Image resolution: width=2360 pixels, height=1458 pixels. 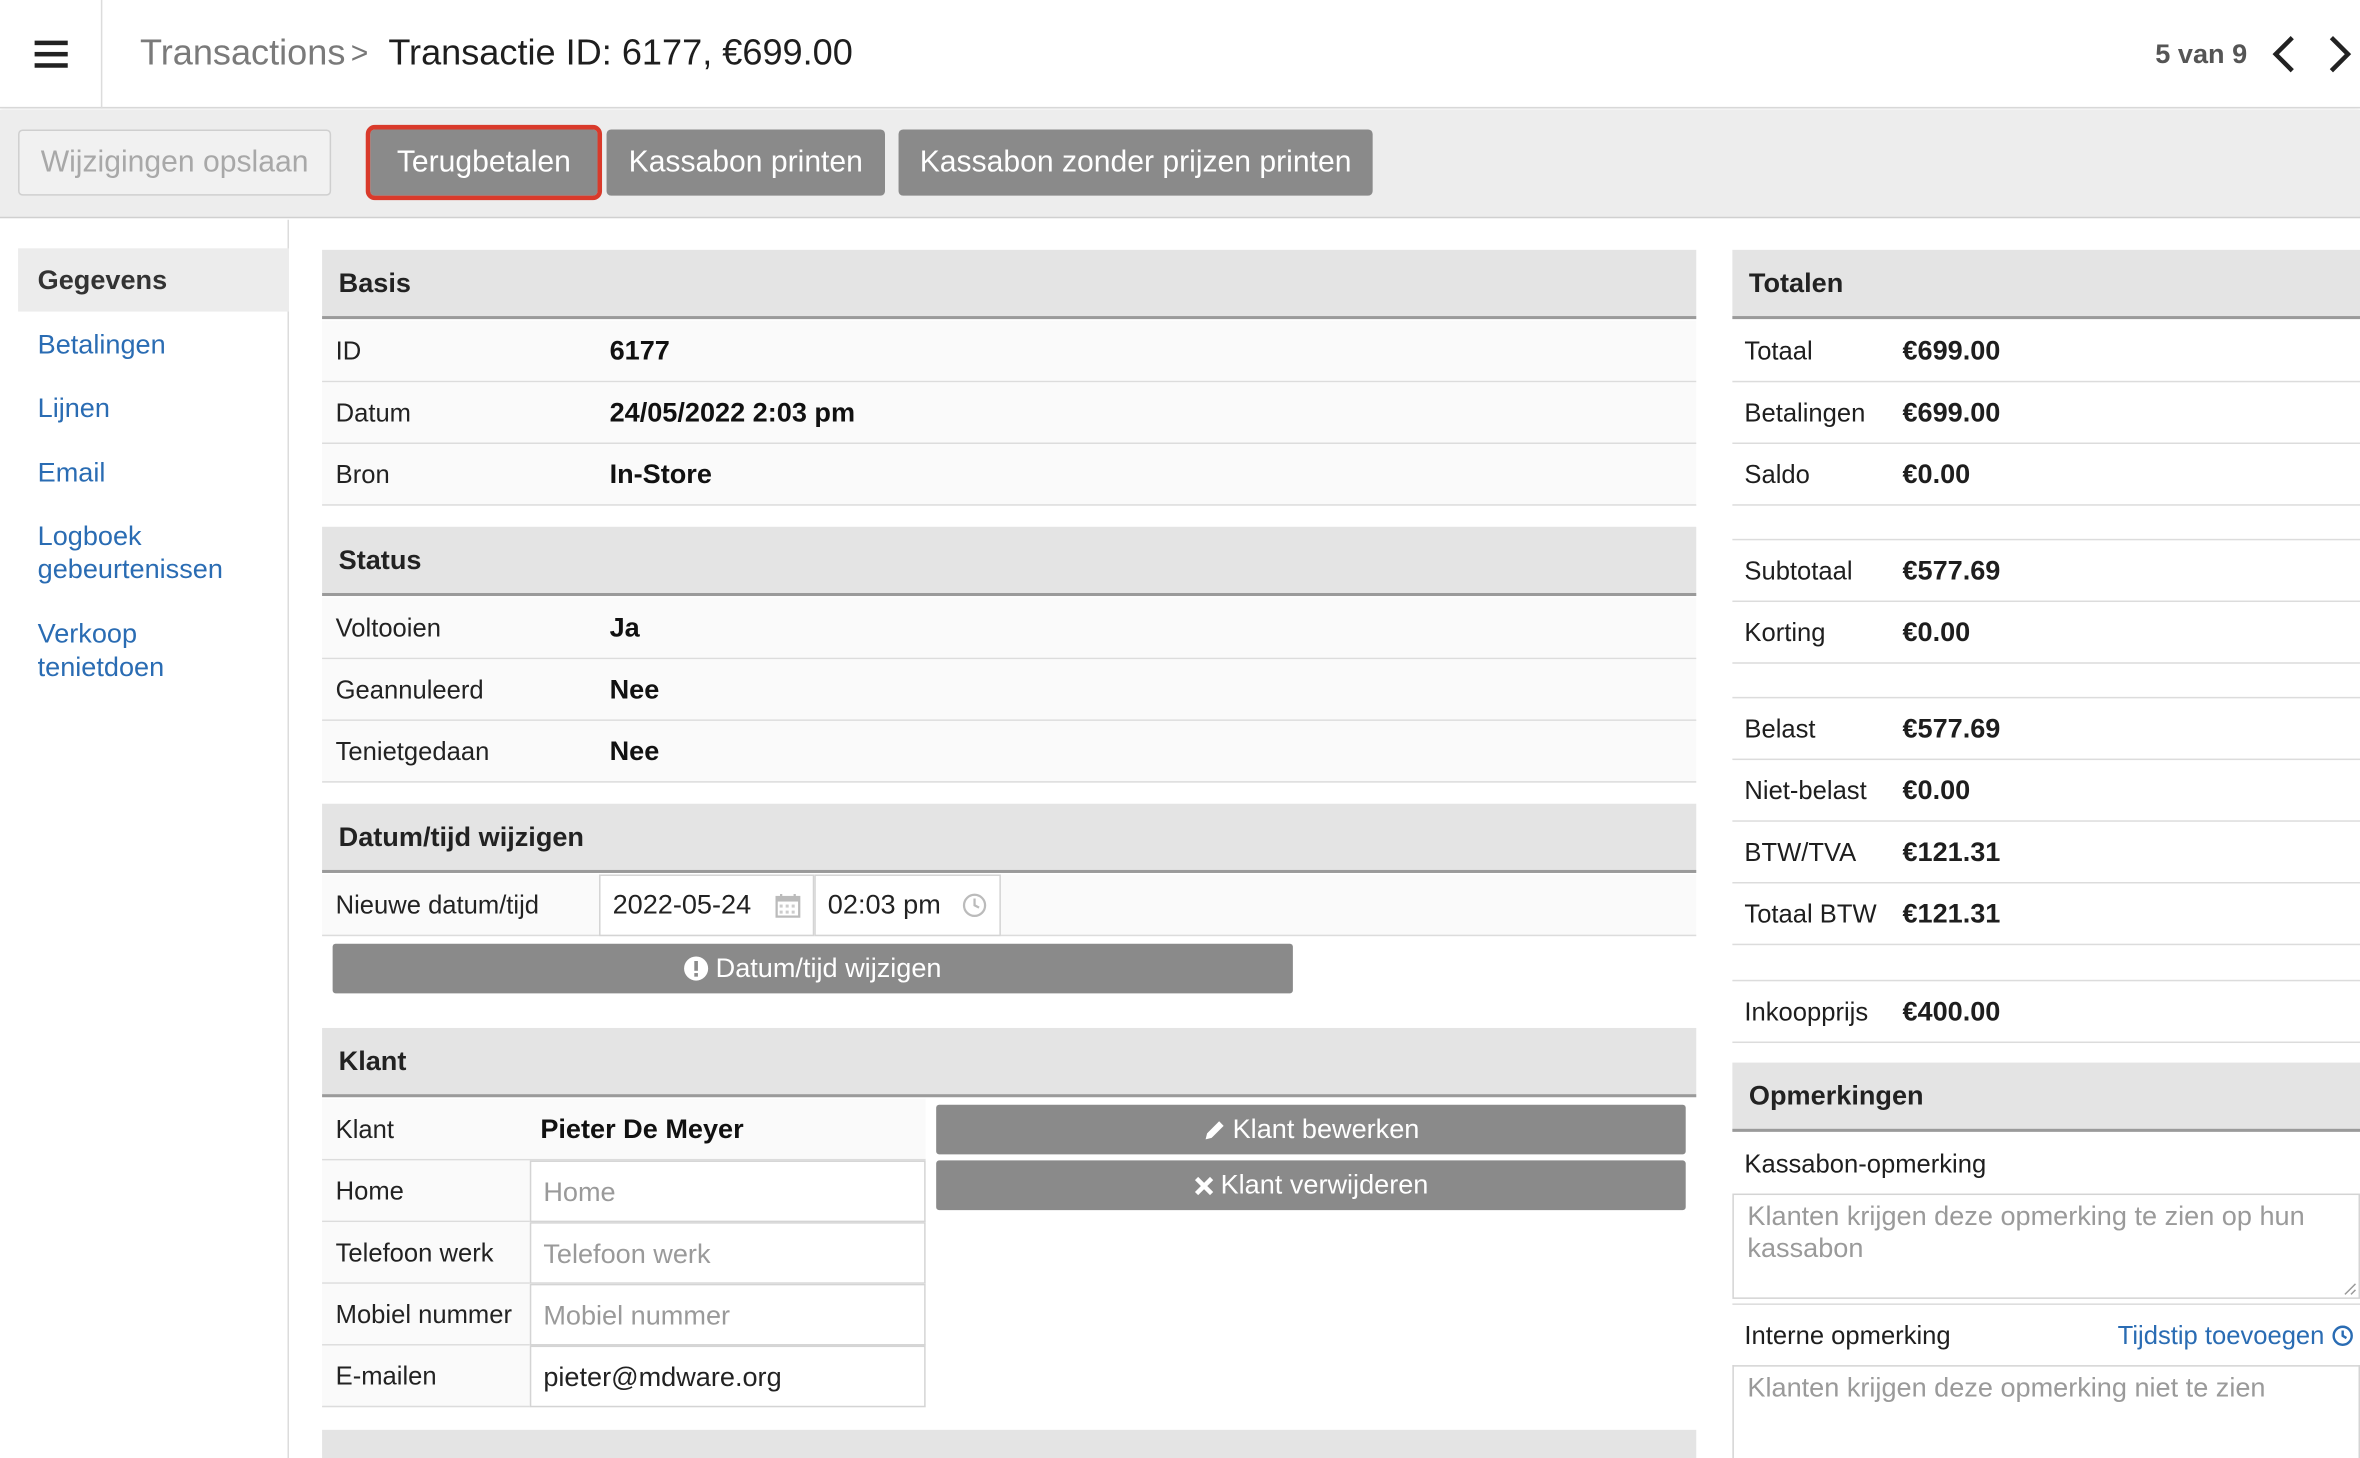 What do you see at coordinates (369, 1191) in the screenshot?
I see `field-label: Home` at bounding box center [369, 1191].